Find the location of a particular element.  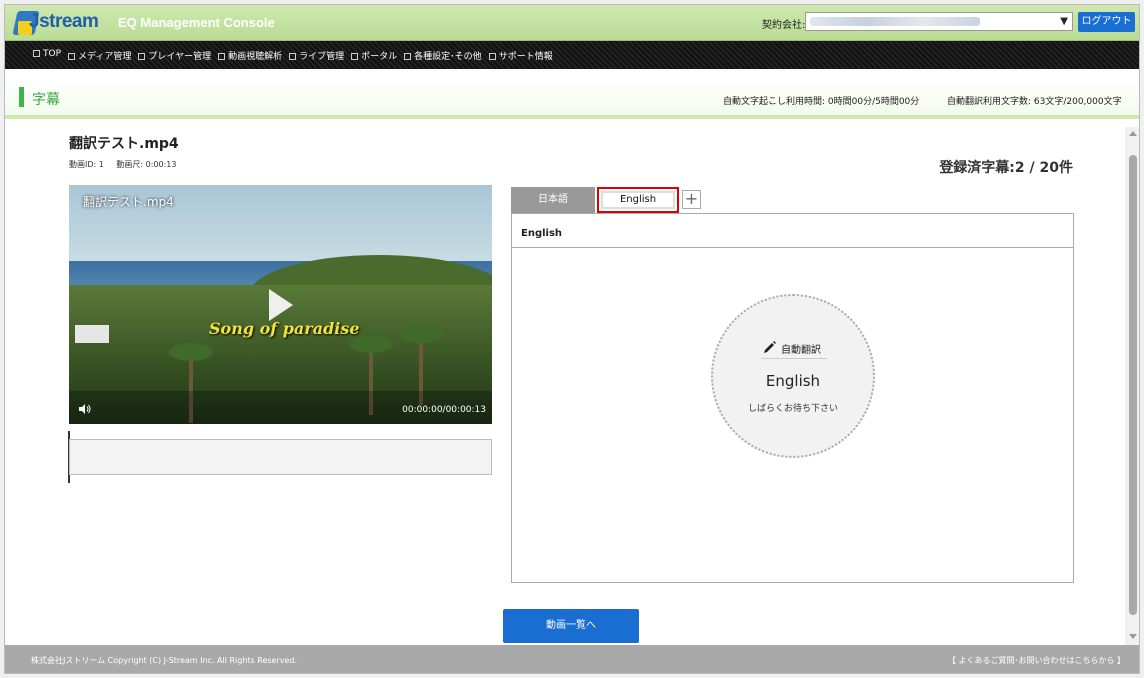

play-icon is located at coordinates (281, 305).